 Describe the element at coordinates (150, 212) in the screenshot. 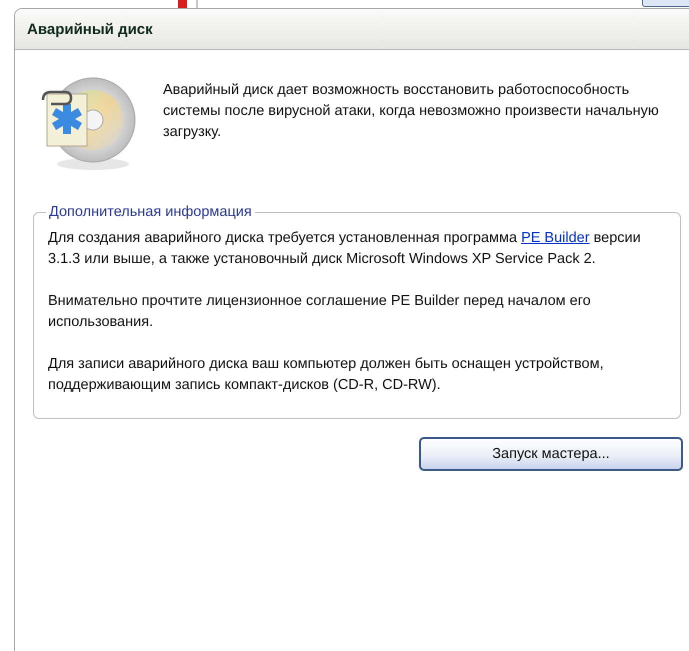

I see `group-legend: Дополнительная информация` at that location.